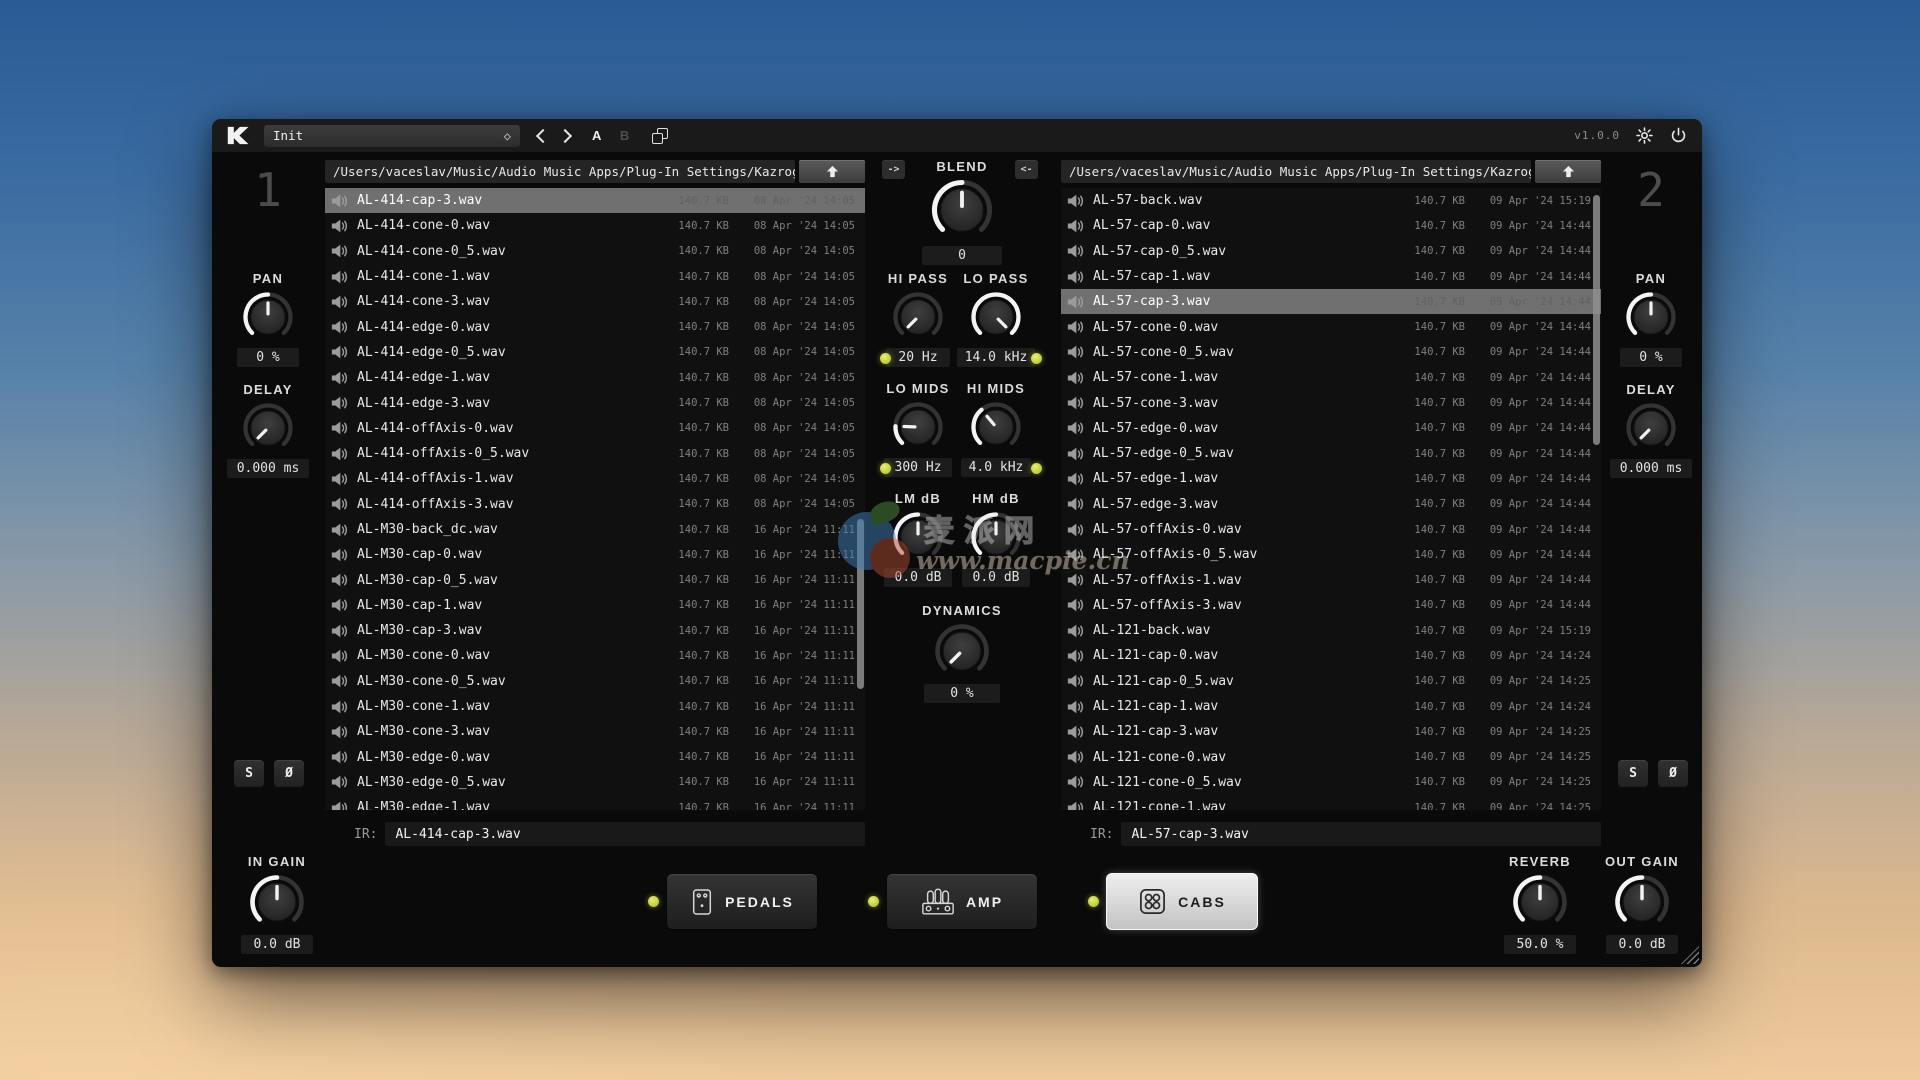 This screenshot has width=1920, height=1080. What do you see at coordinates (918, 577) in the screenshot?
I see `lmdb-value: 0.0 dB` at bounding box center [918, 577].